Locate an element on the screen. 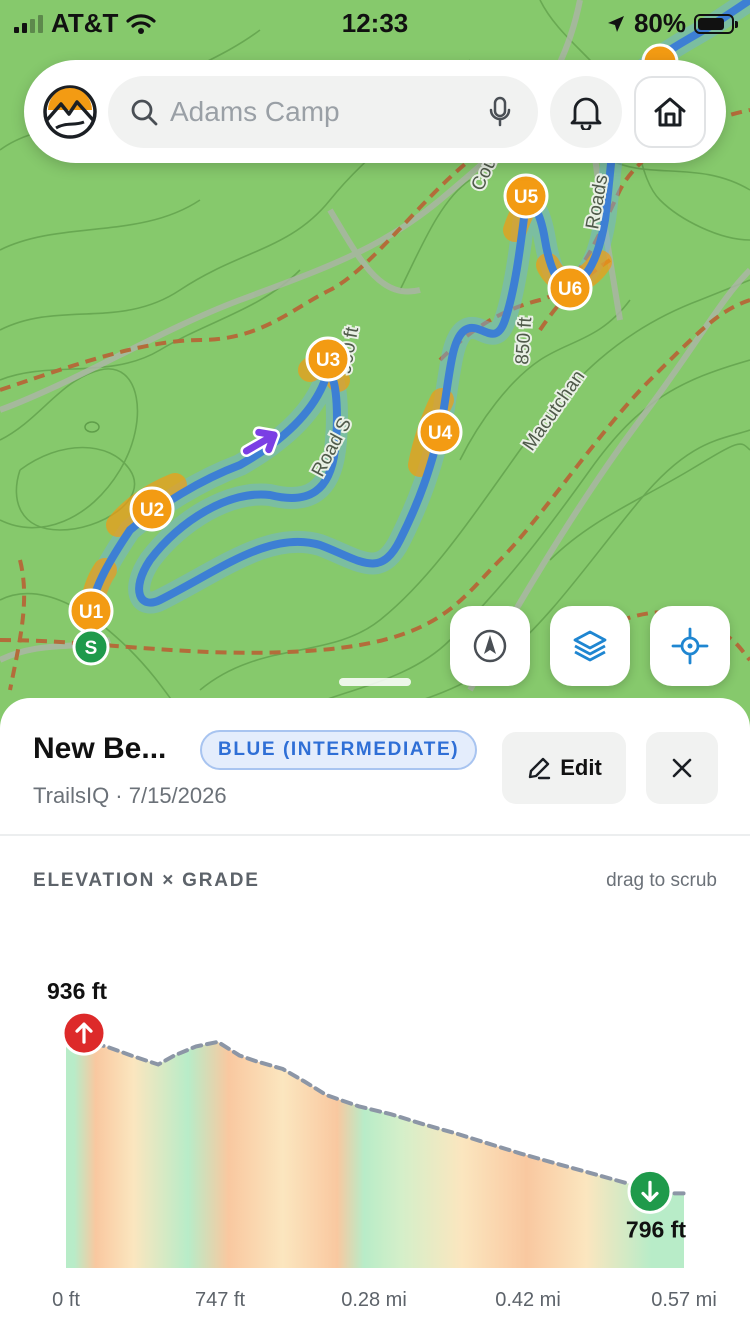  edit-button-label: Edit is located at coordinates (581, 767).